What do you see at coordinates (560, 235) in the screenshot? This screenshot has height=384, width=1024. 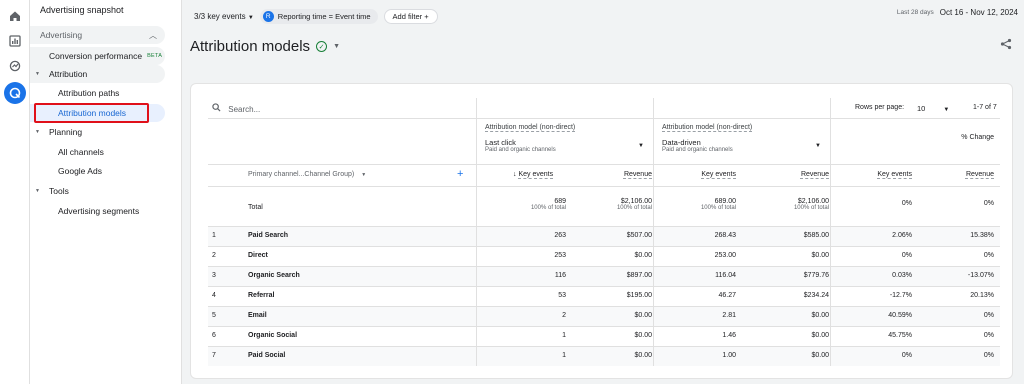 I see `cell-a-ke: 263` at bounding box center [560, 235].